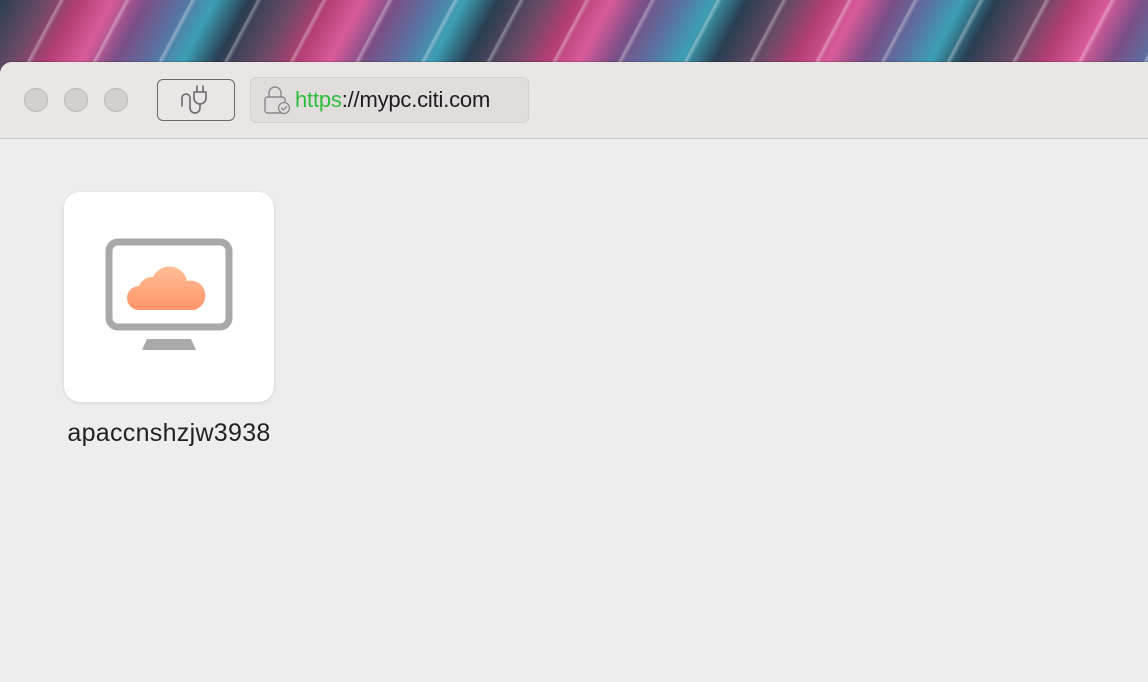 The height and width of the screenshot is (682, 1148). I want to click on url-host: ://mypc.citi.com, so click(416, 99).